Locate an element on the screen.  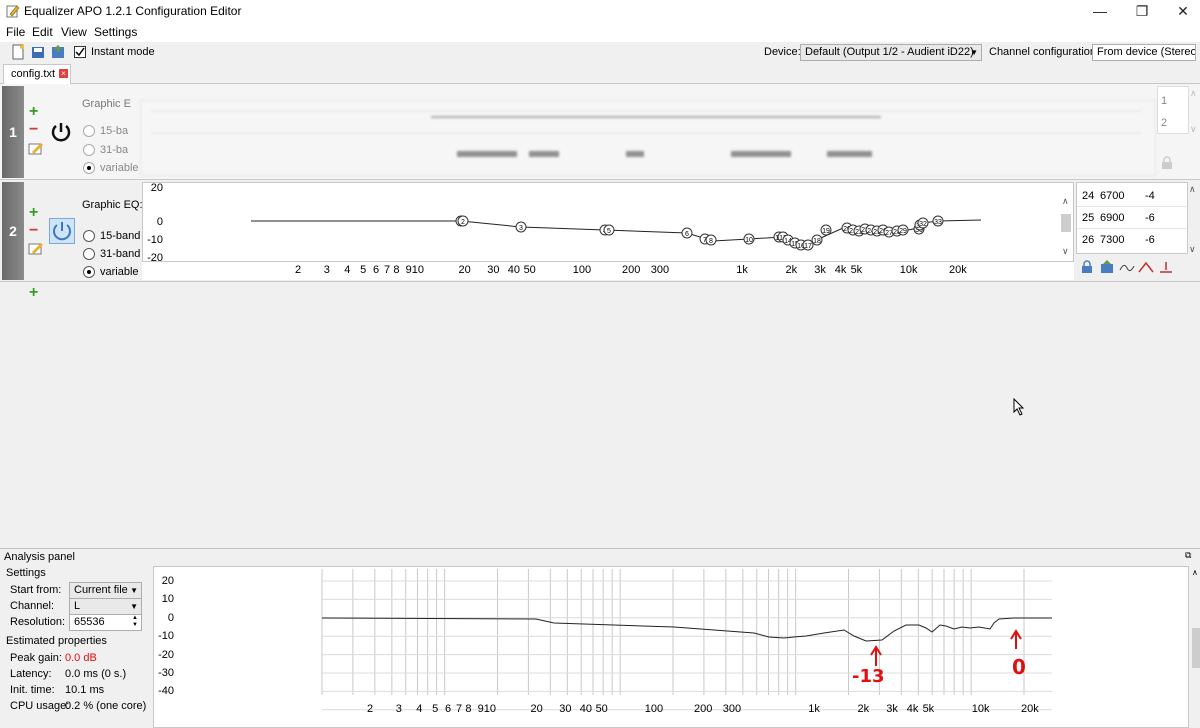
band-row: 26 7300 -6 is located at coordinates (1133, 240).